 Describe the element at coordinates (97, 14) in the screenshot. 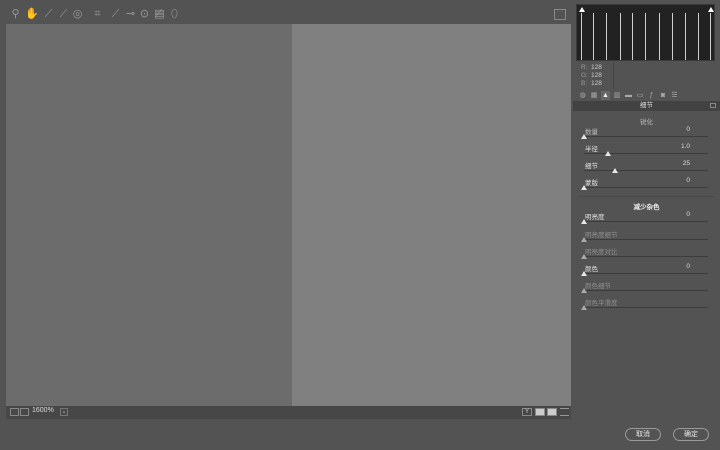

I see `crop-icon: ⌗` at that location.